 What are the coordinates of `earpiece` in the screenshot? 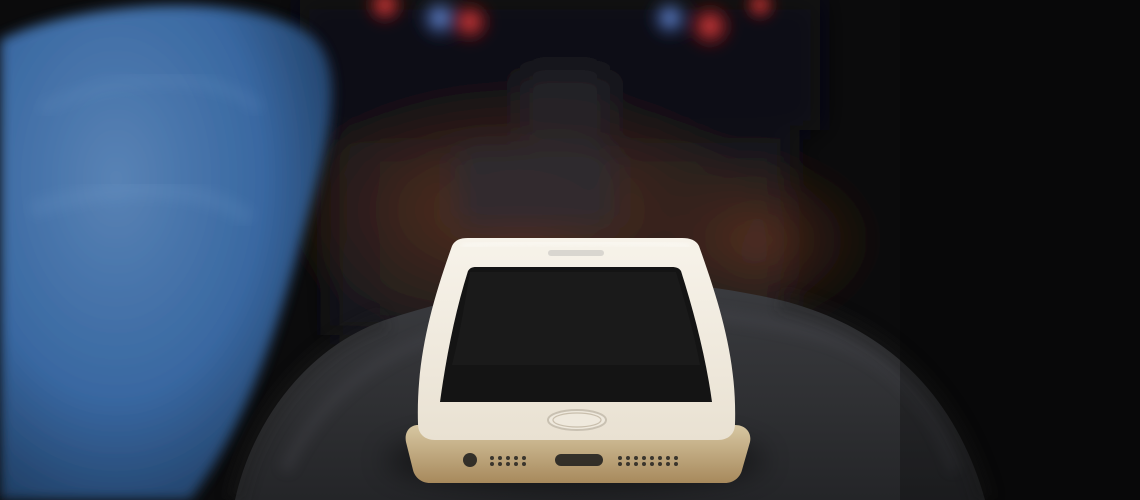 It's located at (576, 253).